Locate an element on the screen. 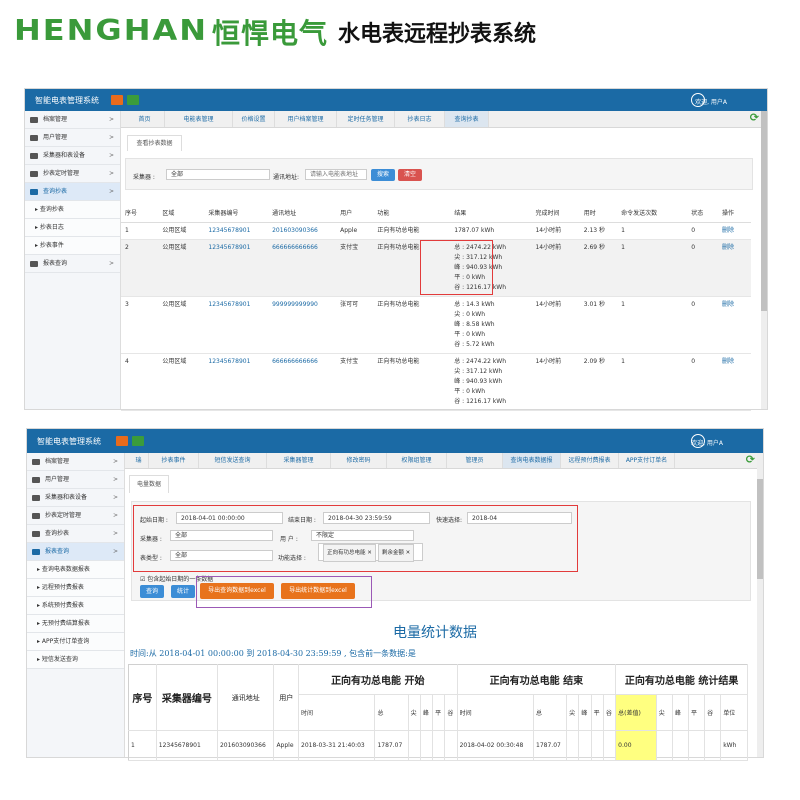 The width and height of the screenshot is (800, 800). cell-area: 公用区域 is located at coordinates (181, 325).